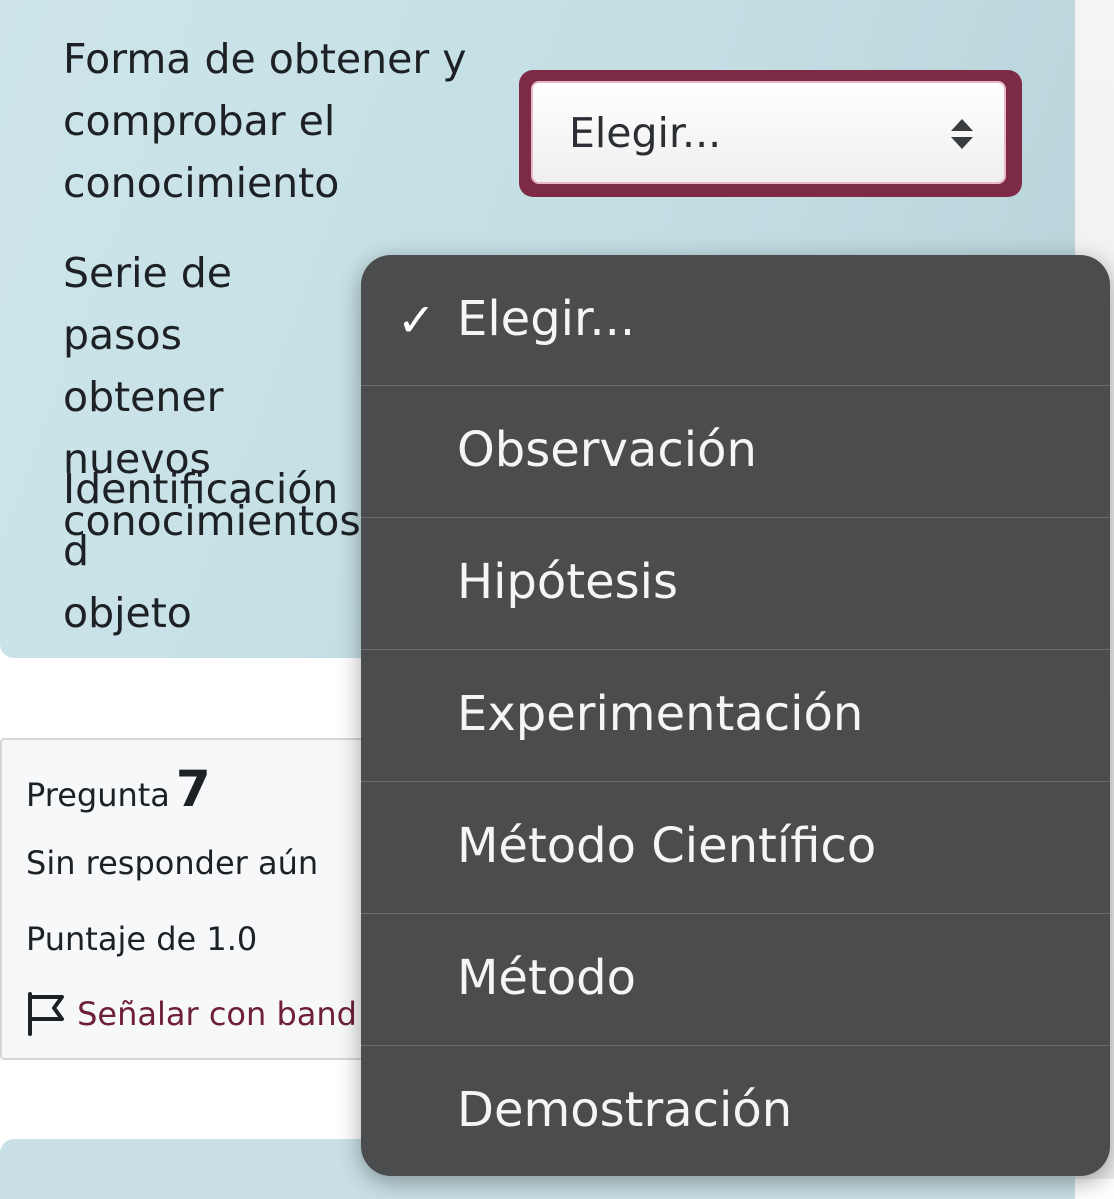  I want to click on option-experimentacion: Experimentación, so click(735, 715).